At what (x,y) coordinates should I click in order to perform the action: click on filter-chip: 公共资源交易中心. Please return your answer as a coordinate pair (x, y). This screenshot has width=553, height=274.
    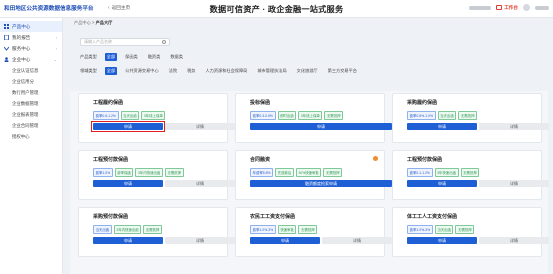
    Looking at the image, I should click on (142, 71).